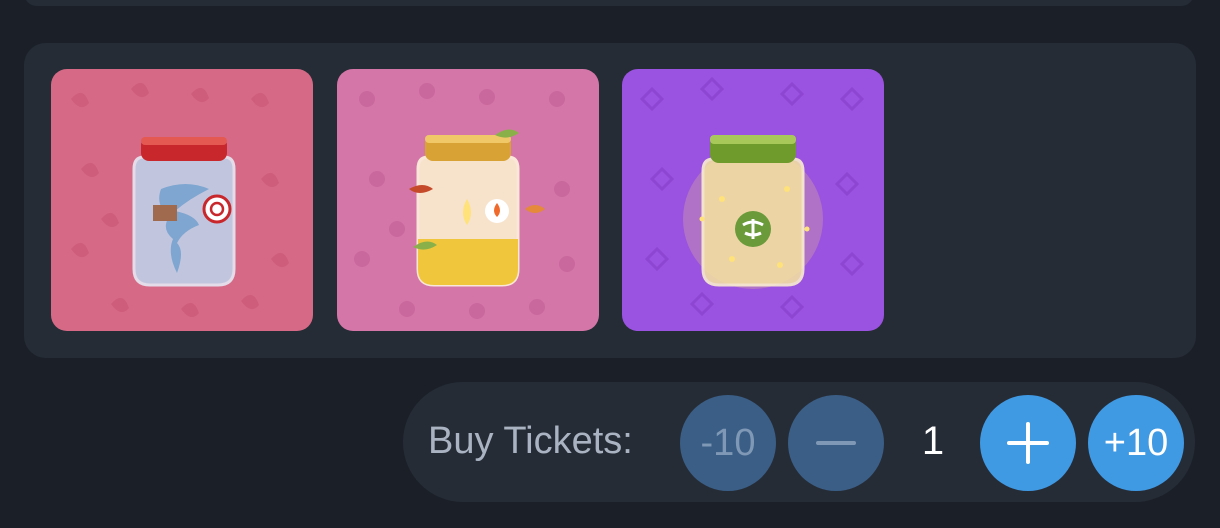 Image resolution: width=1220 pixels, height=528 pixels. I want to click on minus-icon, so click(836, 443).